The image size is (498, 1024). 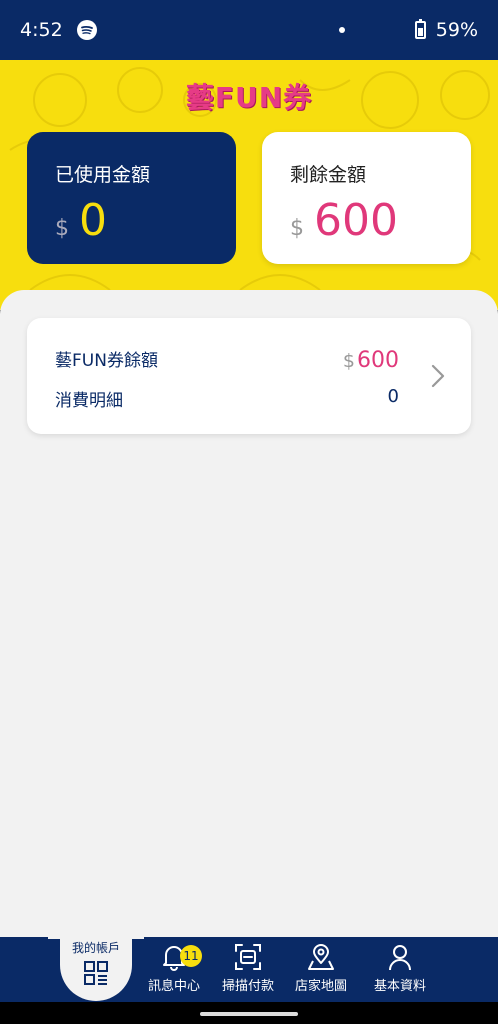 I want to click on nav-store-map: 店家地圖, so click(x=321, y=968).